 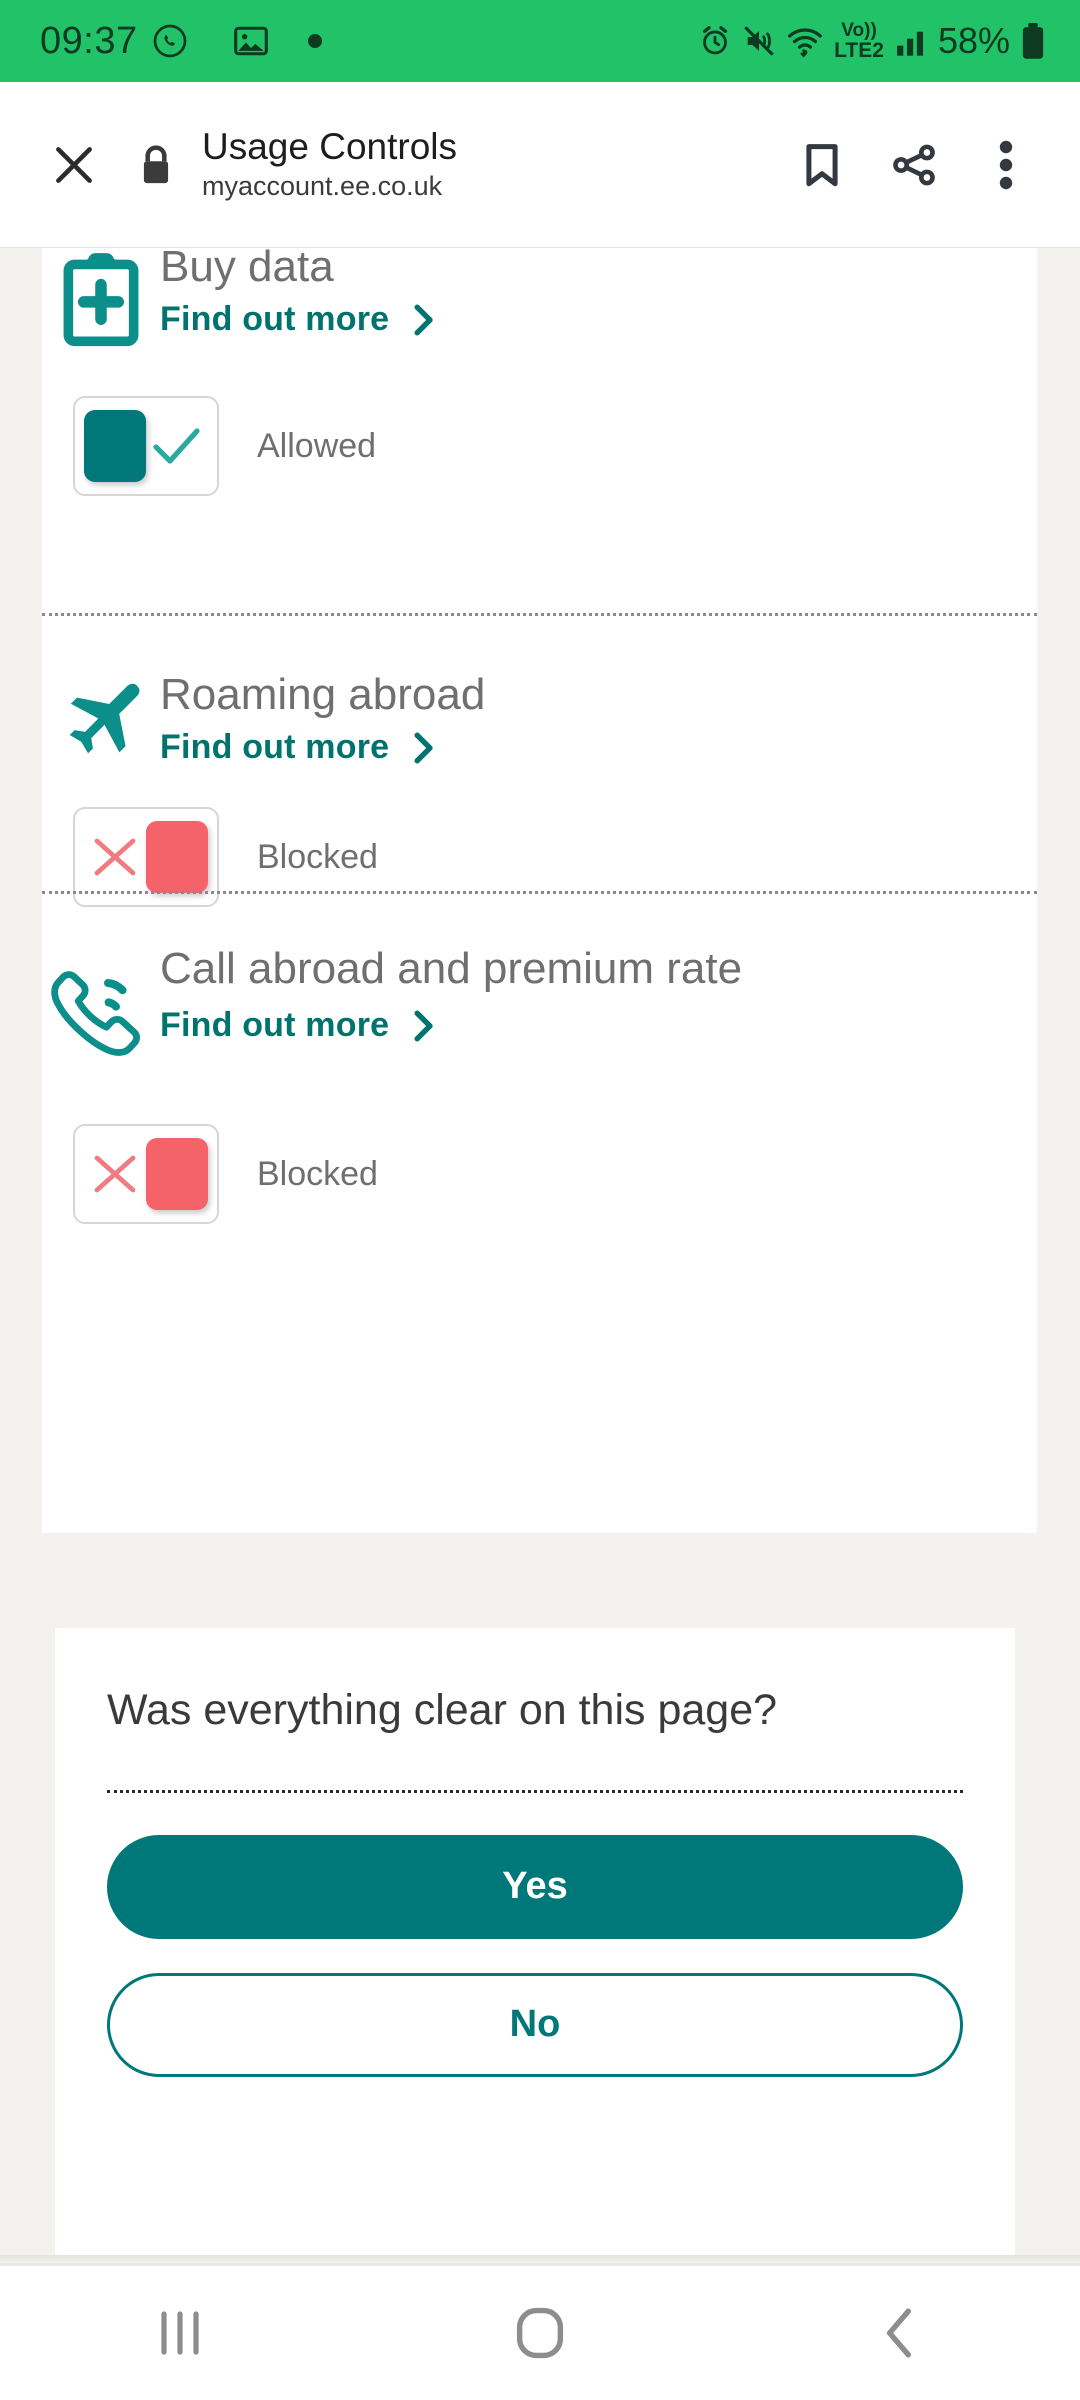 What do you see at coordinates (314, 41) in the screenshot?
I see `dot-indicator-icon` at bounding box center [314, 41].